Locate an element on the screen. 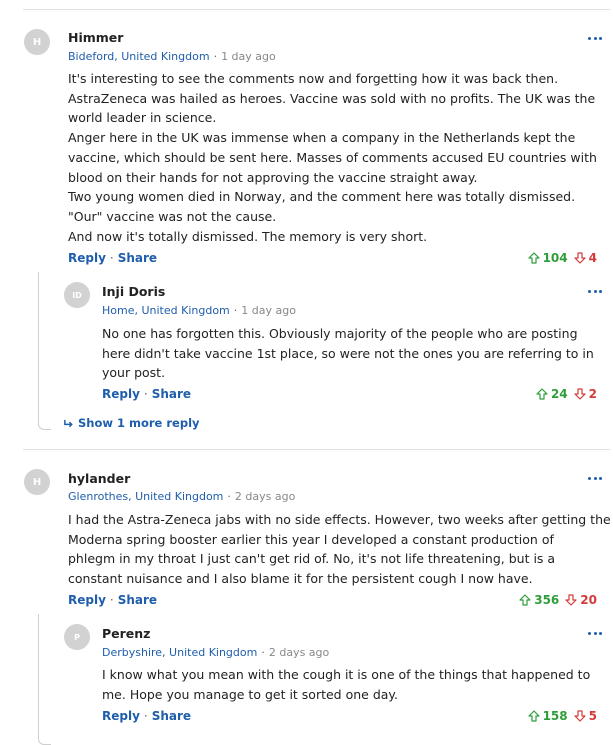  downvote-button: 4 is located at coordinates (585, 258).